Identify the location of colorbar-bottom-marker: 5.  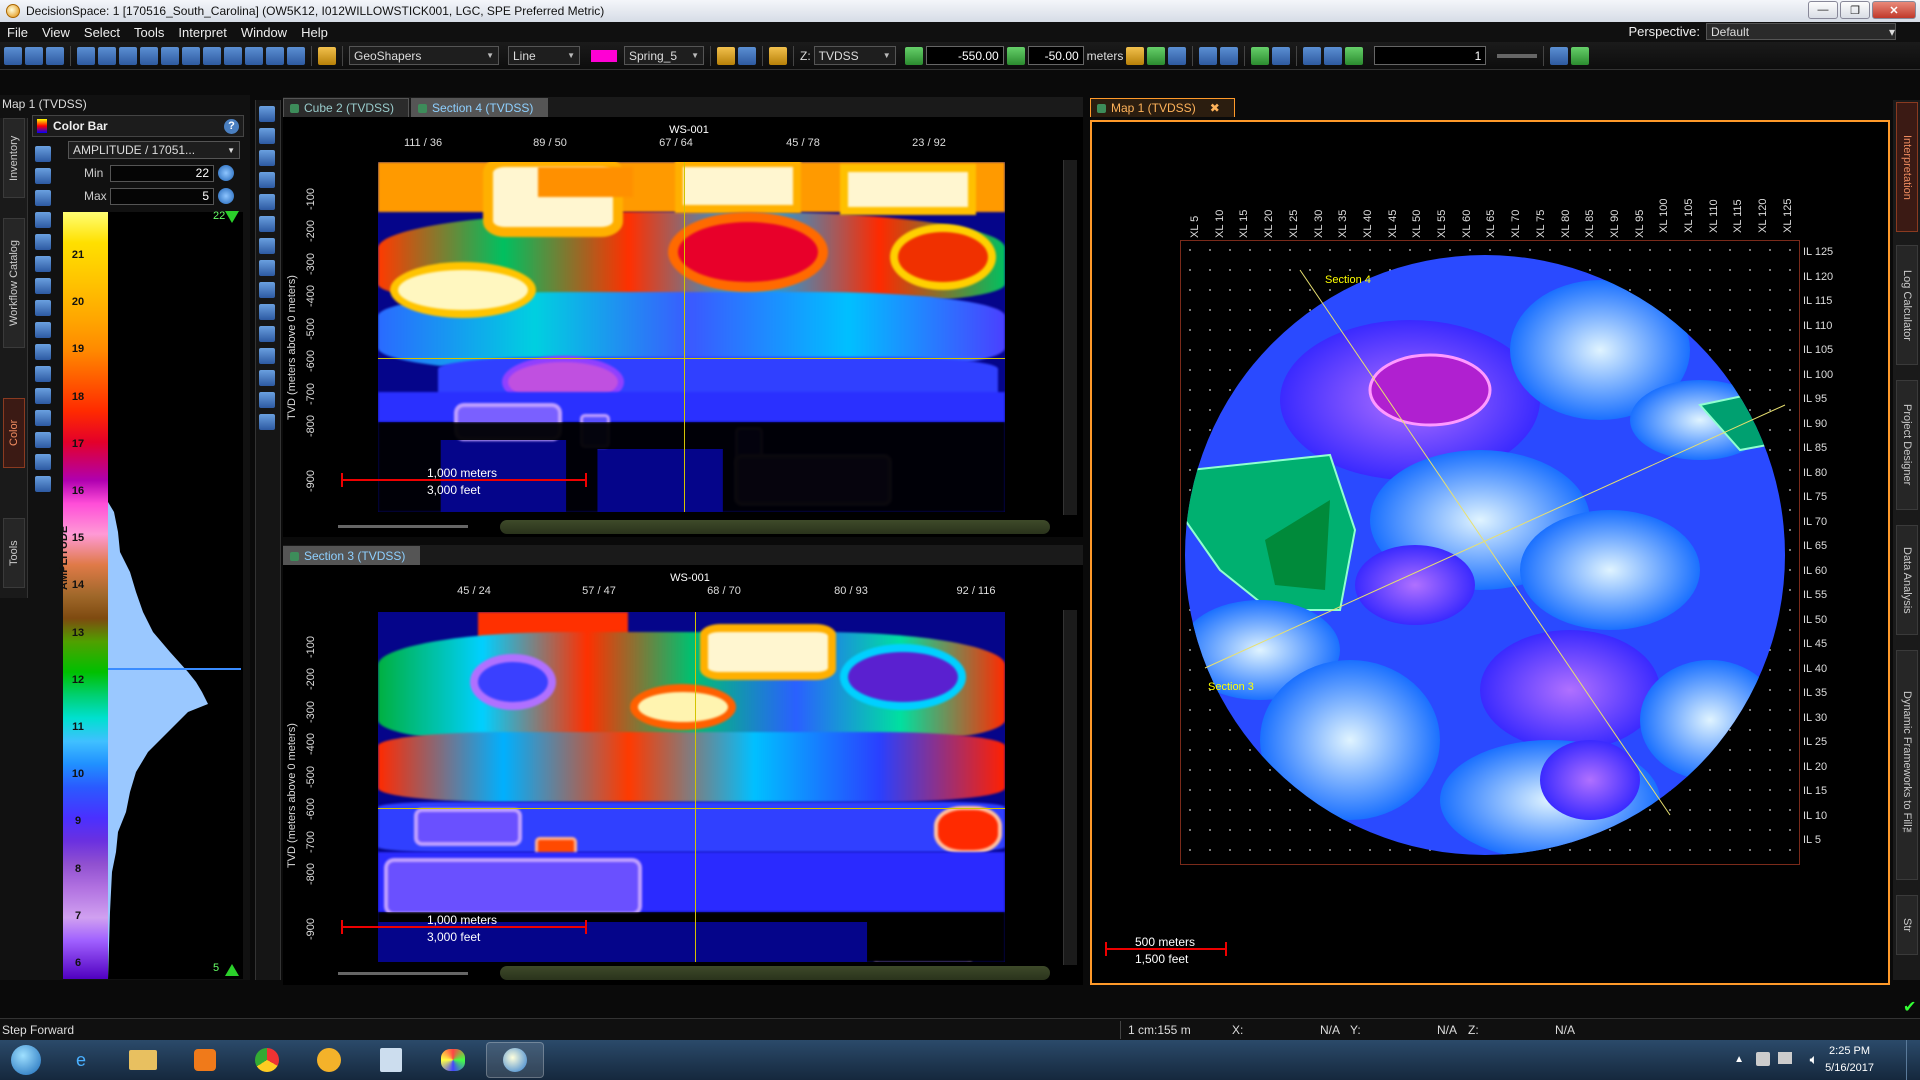
(216, 968).